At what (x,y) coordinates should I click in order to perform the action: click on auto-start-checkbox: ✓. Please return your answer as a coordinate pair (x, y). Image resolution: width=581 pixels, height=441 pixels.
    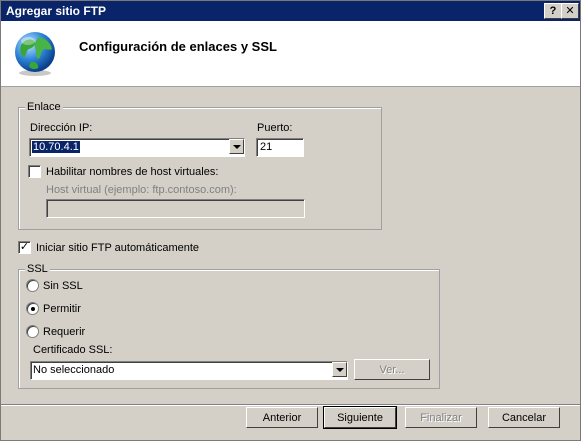
    Looking at the image, I should click on (24, 247).